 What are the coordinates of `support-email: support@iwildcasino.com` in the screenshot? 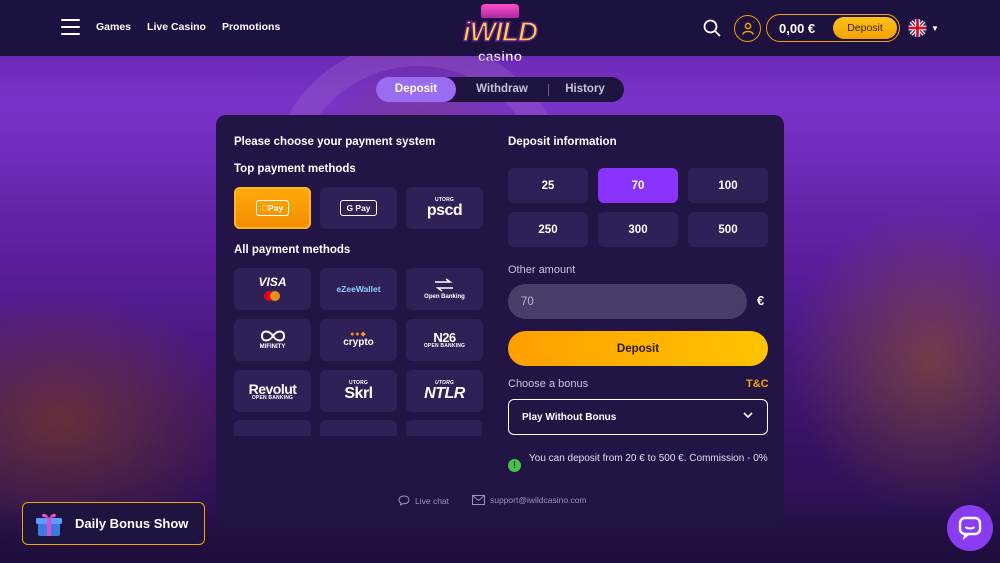 It's located at (538, 500).